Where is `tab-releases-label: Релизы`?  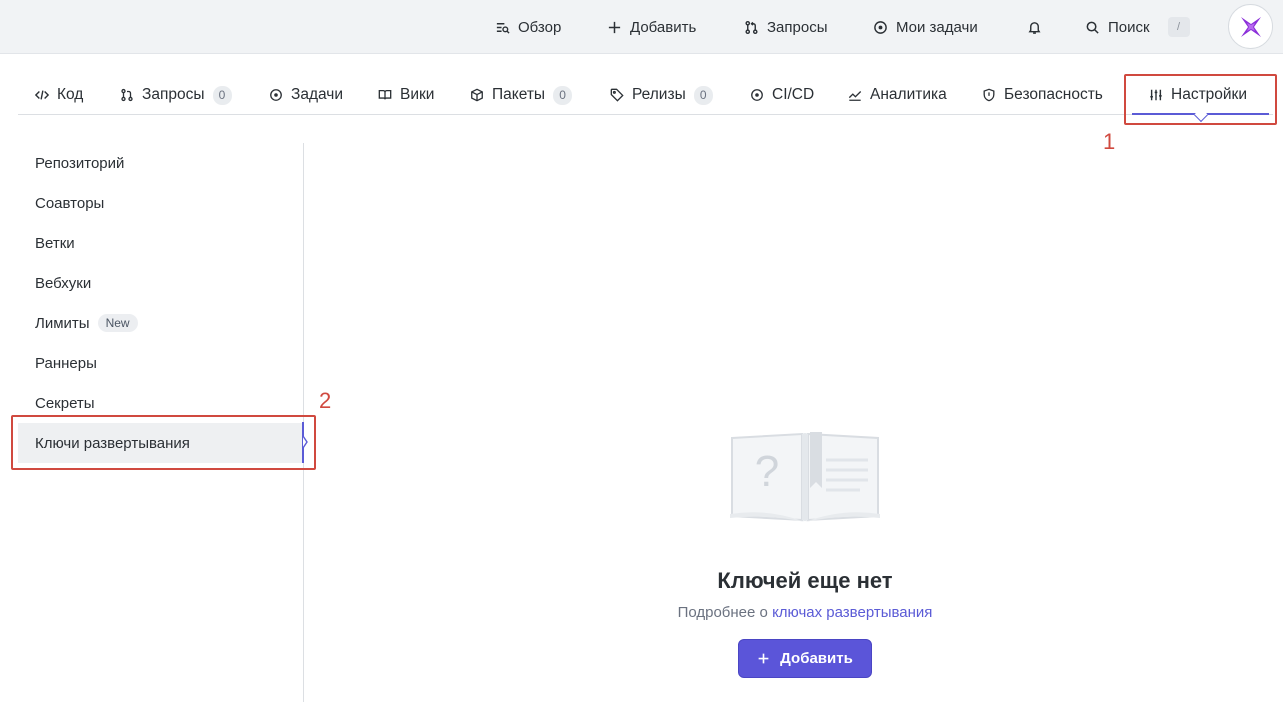 tab-releases-label: Релизы is located at coordinates (659, 94).